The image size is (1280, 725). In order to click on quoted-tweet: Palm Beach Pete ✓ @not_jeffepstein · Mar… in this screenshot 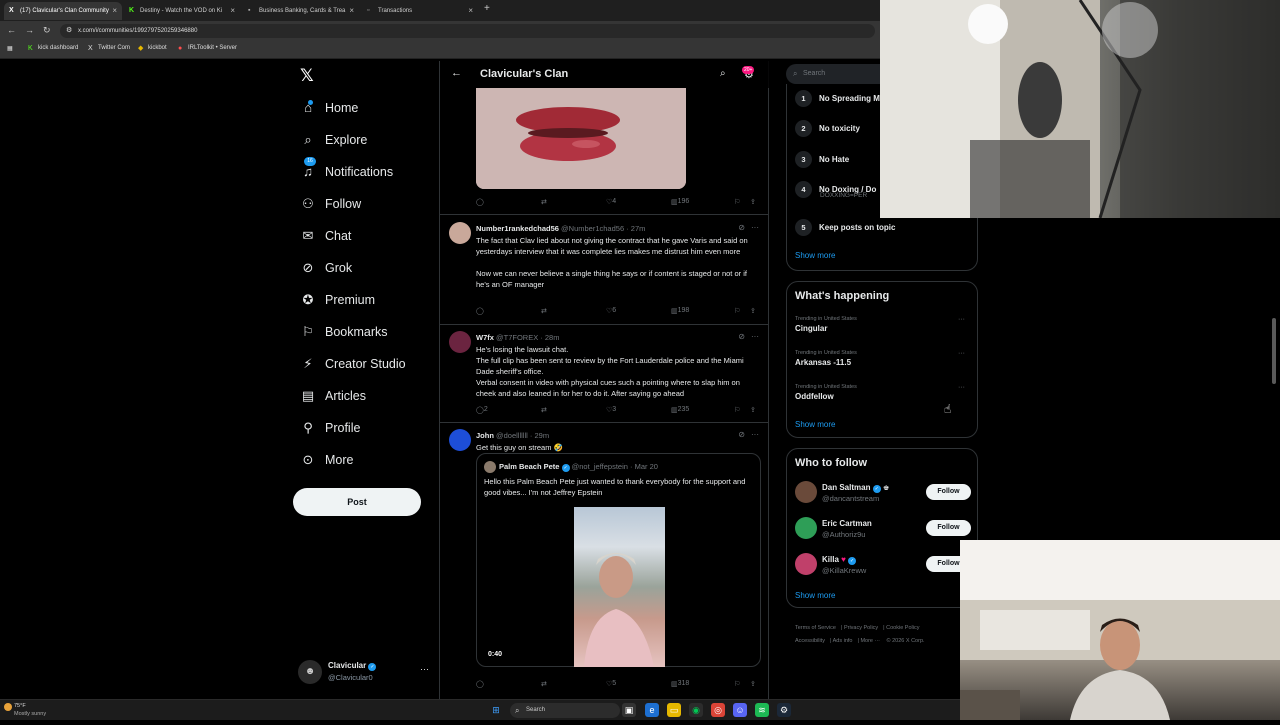, I will do `click(618, 560)`.